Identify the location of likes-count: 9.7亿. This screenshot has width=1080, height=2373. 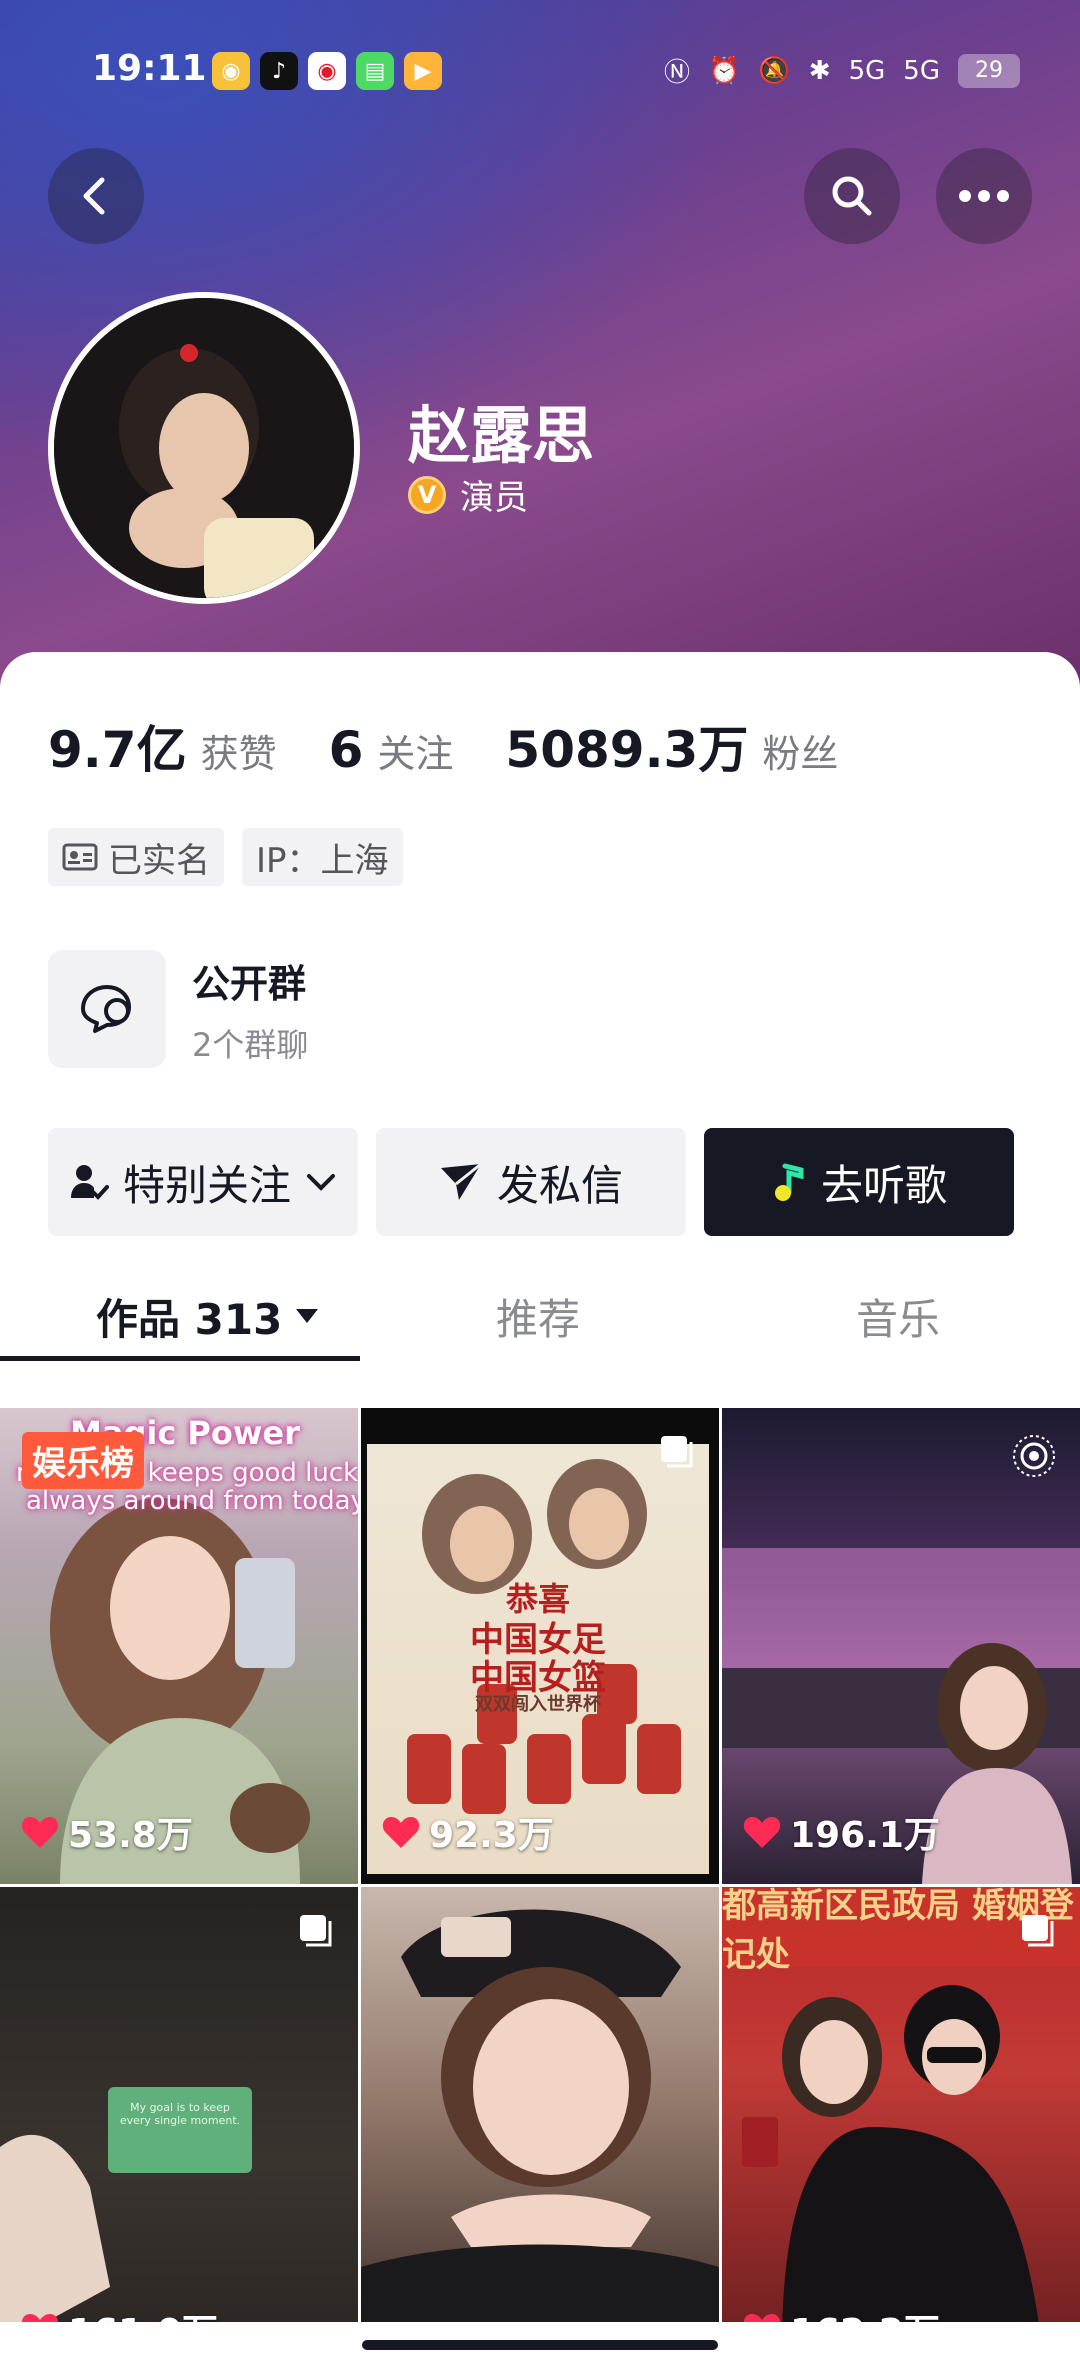
(117, 750).